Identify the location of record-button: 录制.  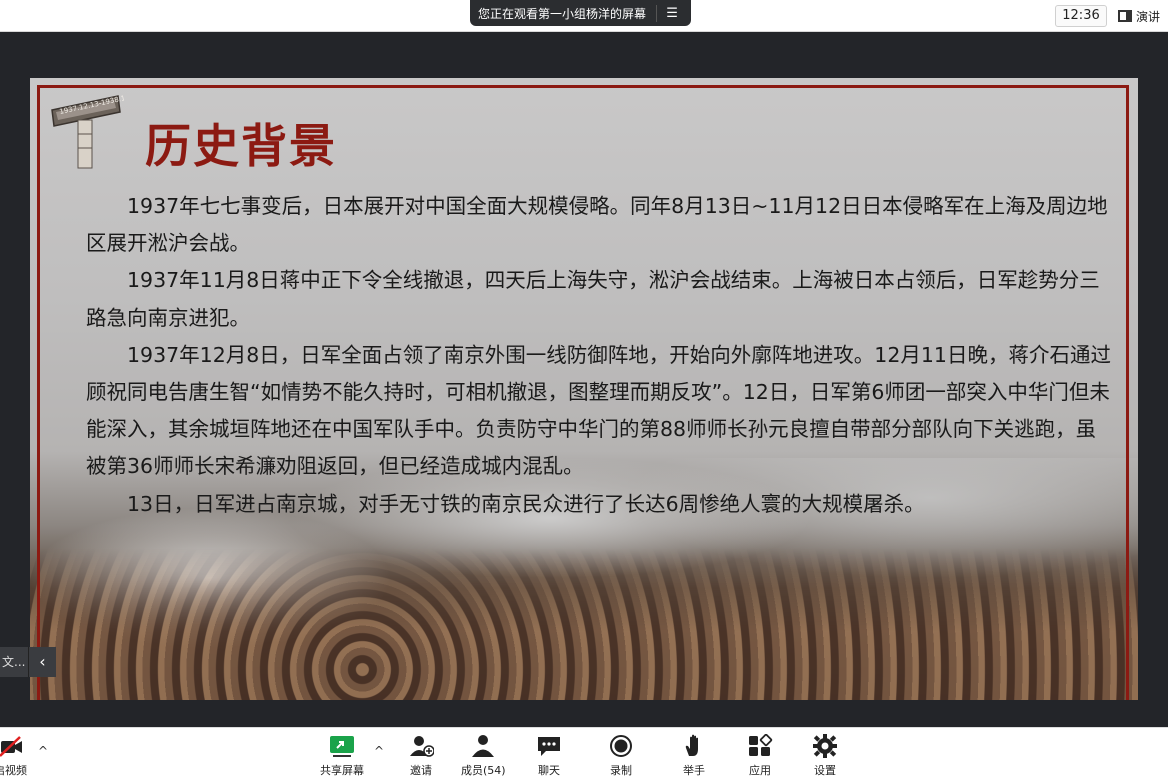
(621, 756).